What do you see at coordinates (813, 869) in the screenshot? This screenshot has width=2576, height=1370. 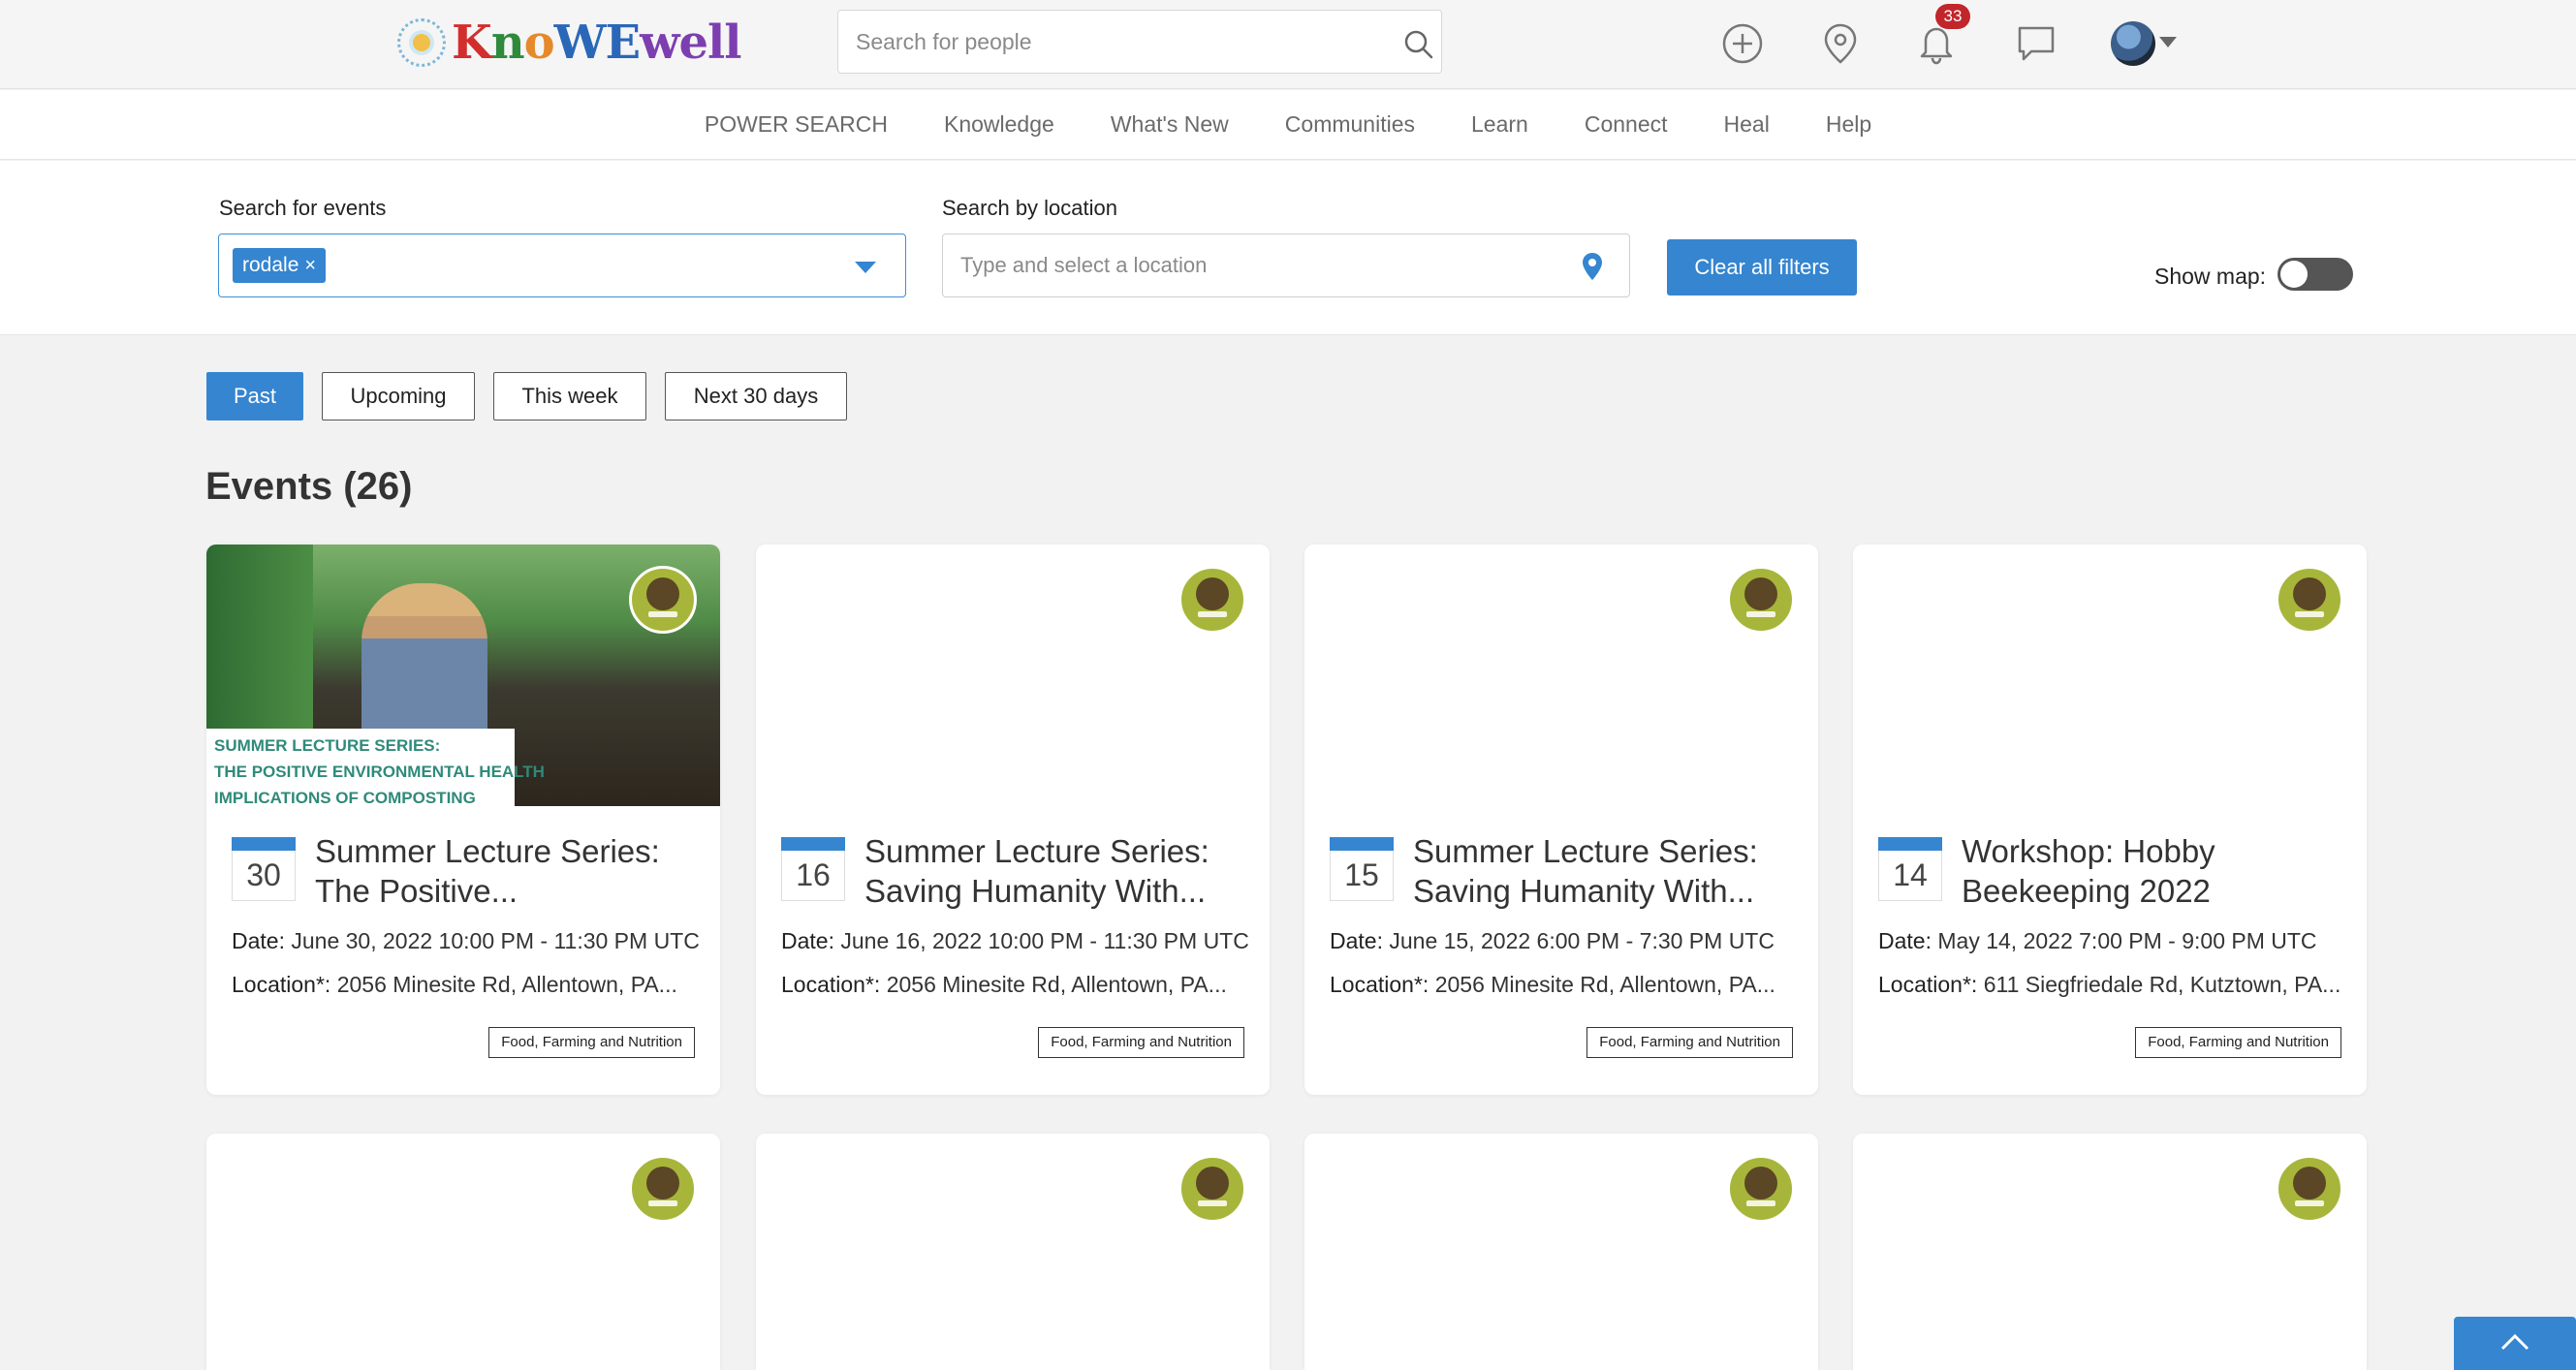 I see `date-badge: 16` at bounding box center [813, 869].